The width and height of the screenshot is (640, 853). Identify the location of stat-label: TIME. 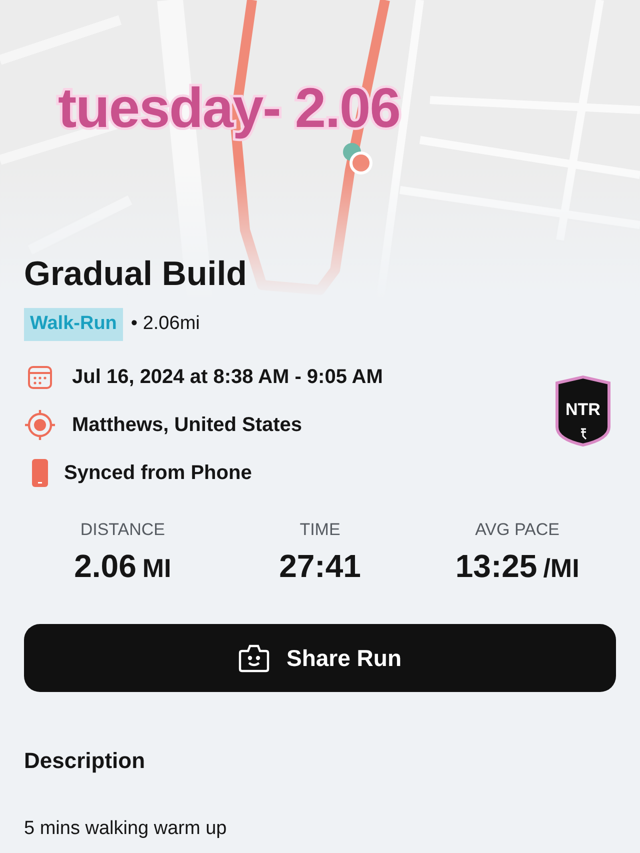
(320, 529).